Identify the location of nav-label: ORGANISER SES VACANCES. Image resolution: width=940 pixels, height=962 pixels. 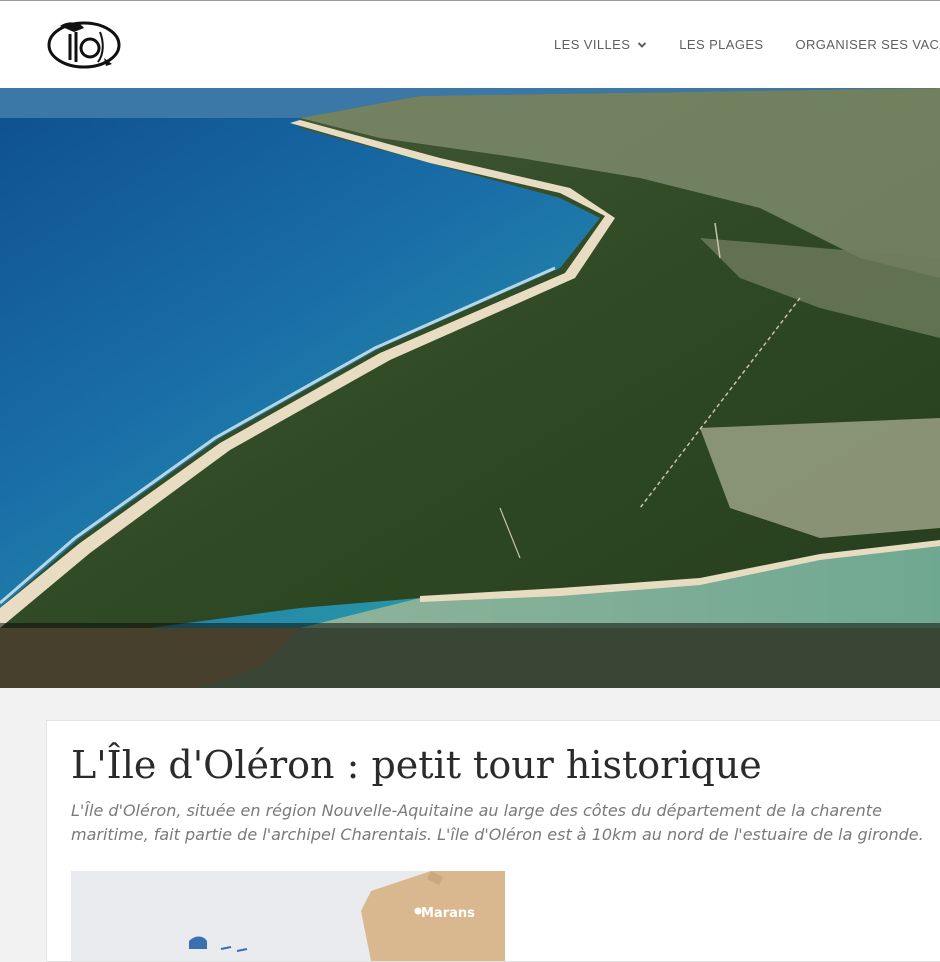
(868, 44).